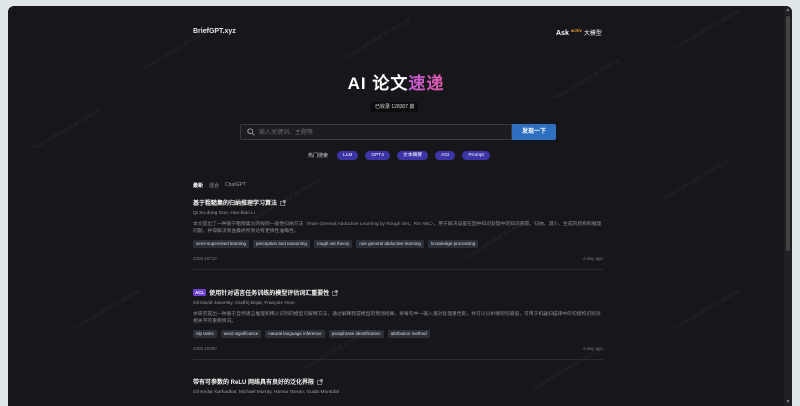  I want to click on keyword-tag: perception and reasoning, so click(281, 244).